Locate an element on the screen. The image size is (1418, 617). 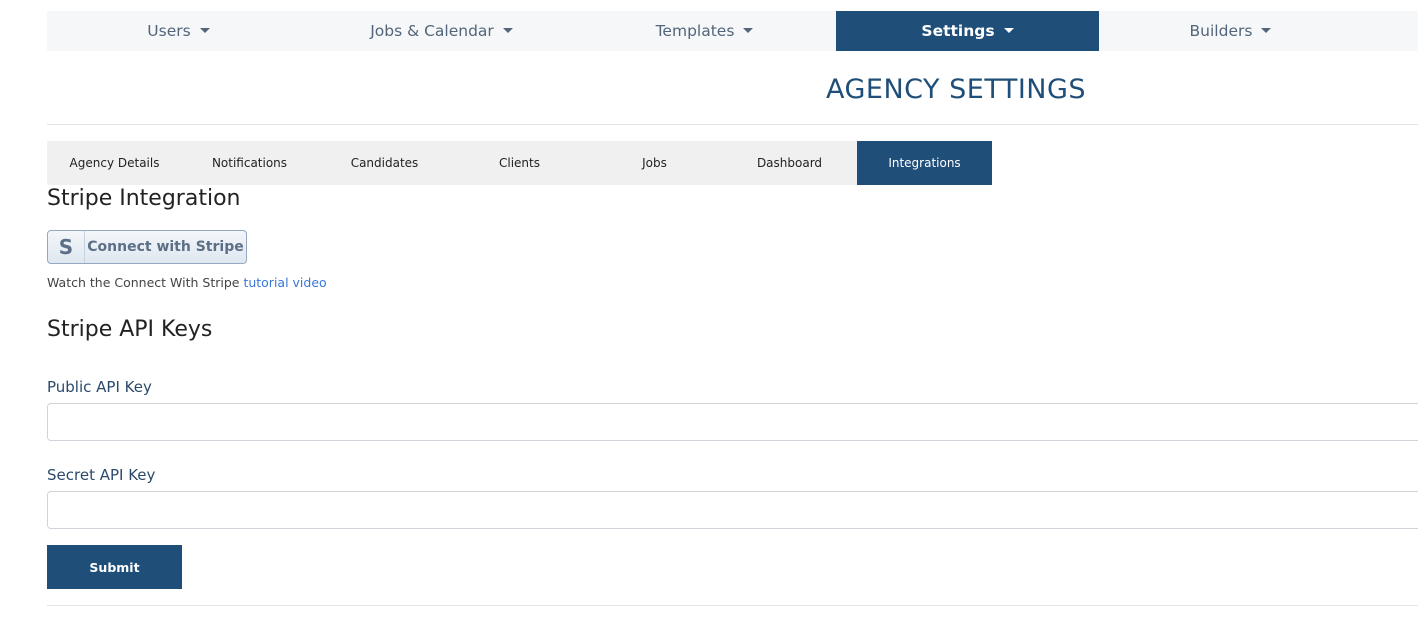
tab-notifications: Notifications is located at coordinates (249, 163).